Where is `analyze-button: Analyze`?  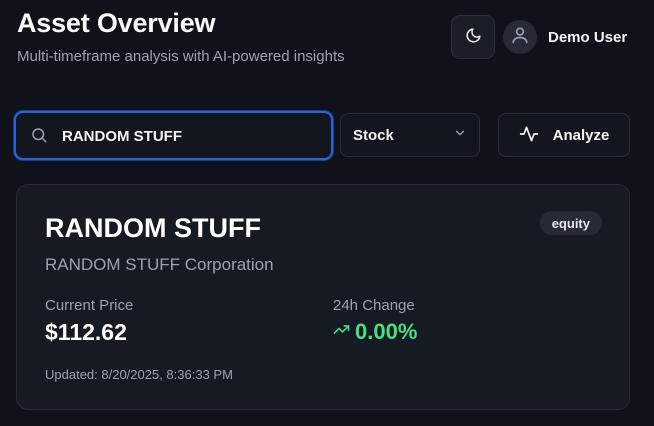 analyze-button: Analyze is located at coordinates (564, 135).